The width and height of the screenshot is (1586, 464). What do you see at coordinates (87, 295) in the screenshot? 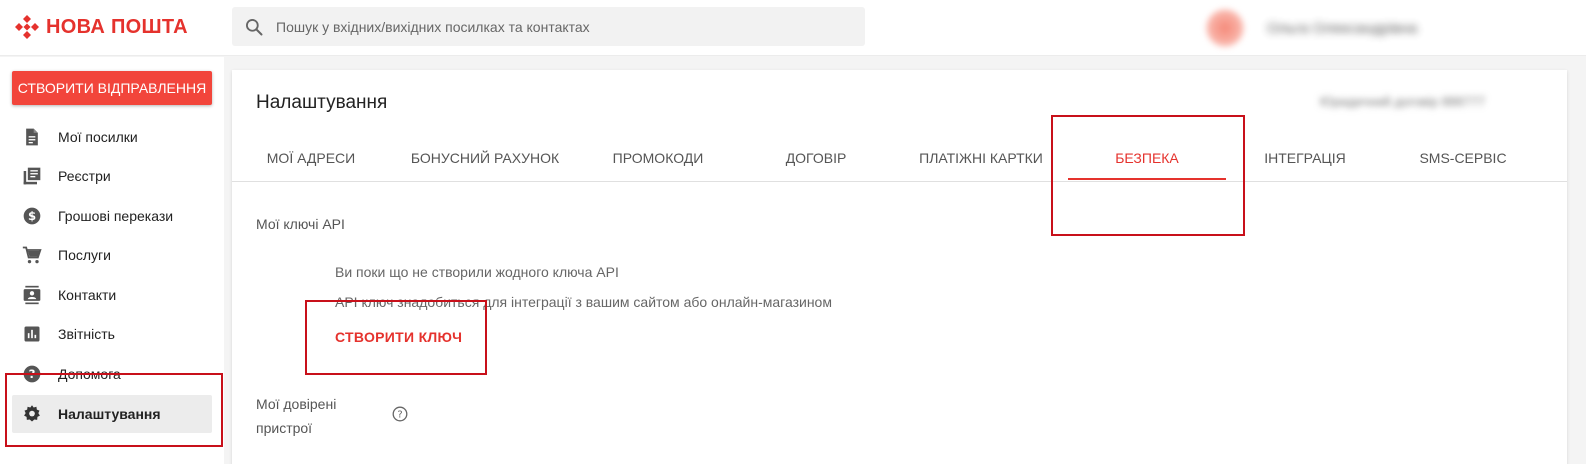
I see `sidebar-item-label: Контакти` at bounding box center [87, 295].